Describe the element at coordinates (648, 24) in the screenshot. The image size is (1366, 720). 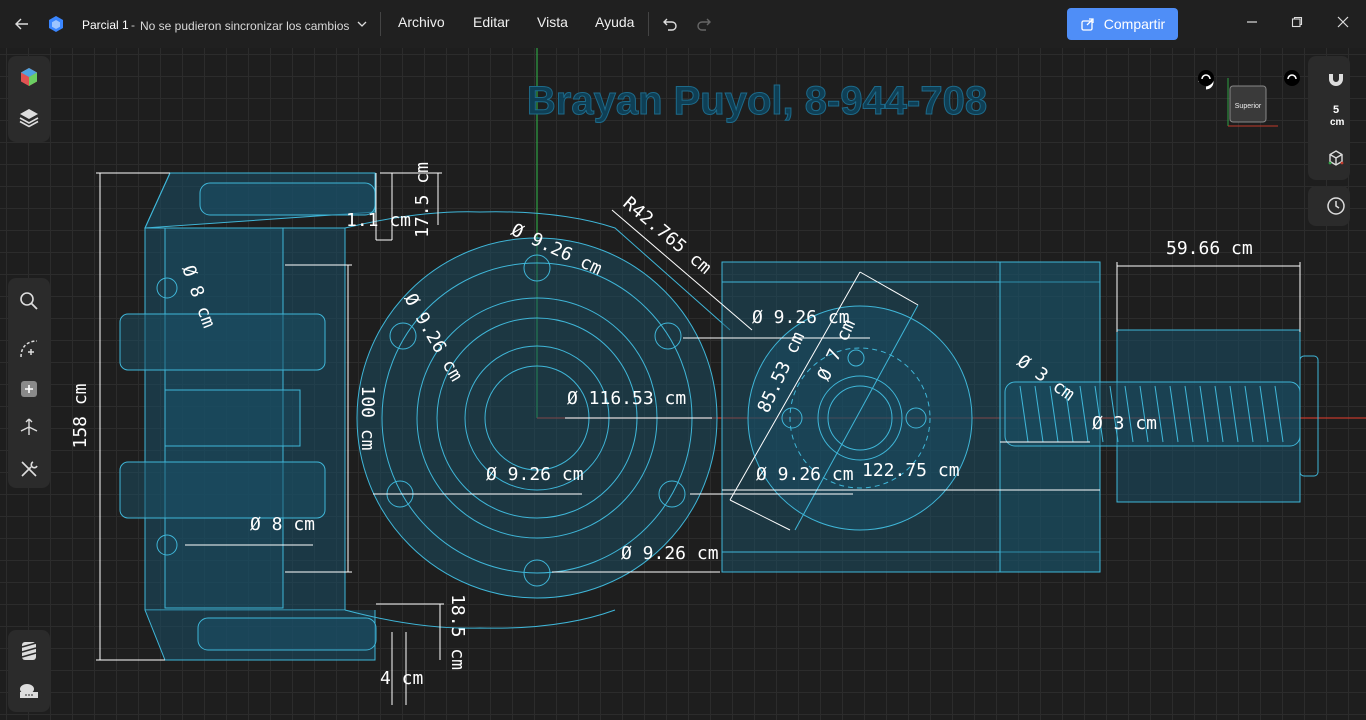
I see `menu-divider` at that location.